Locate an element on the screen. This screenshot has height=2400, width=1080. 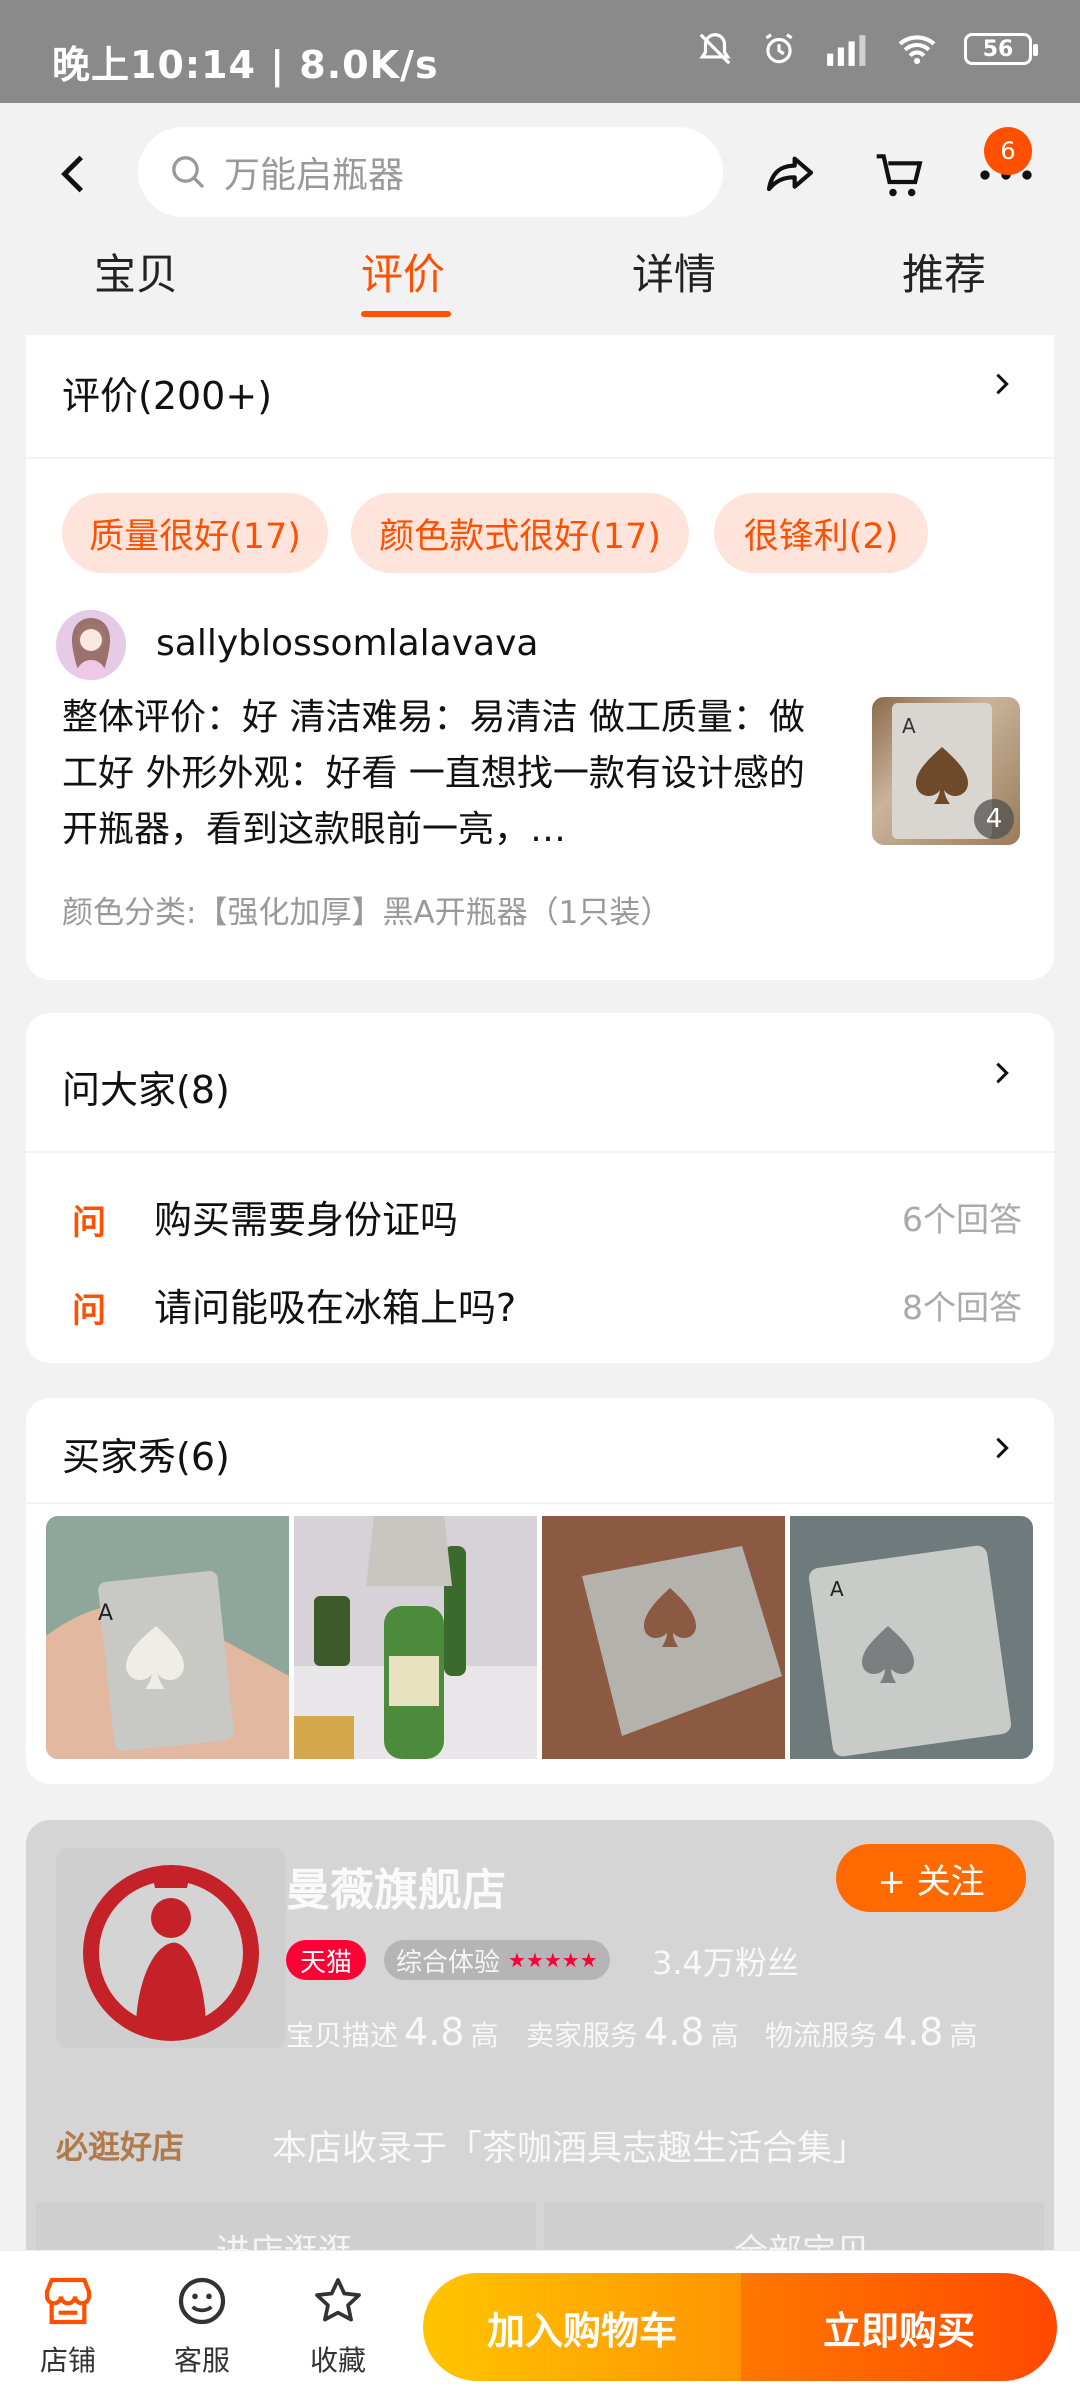
battery-level: 56 is located at coordinates (998, 49).